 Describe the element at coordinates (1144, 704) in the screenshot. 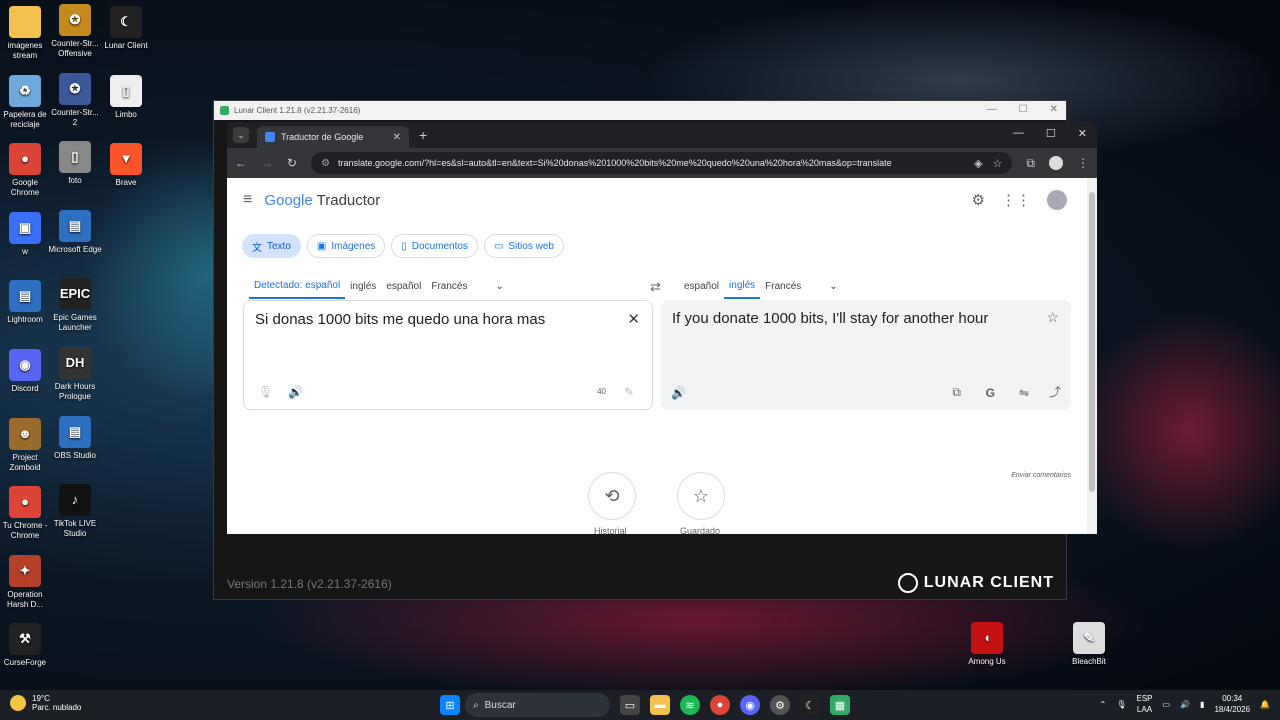

I see `input-language: ESP LAA` at that location.